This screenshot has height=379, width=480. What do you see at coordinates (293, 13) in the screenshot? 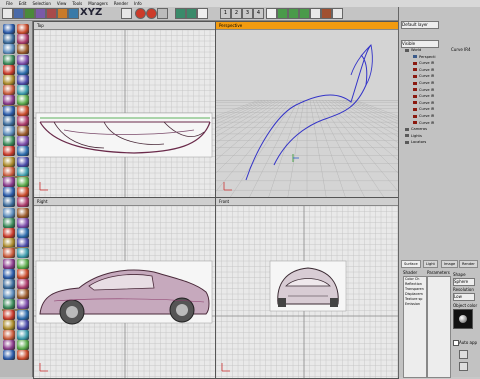
I see `deform-icon` at bounding box center [293, 13].